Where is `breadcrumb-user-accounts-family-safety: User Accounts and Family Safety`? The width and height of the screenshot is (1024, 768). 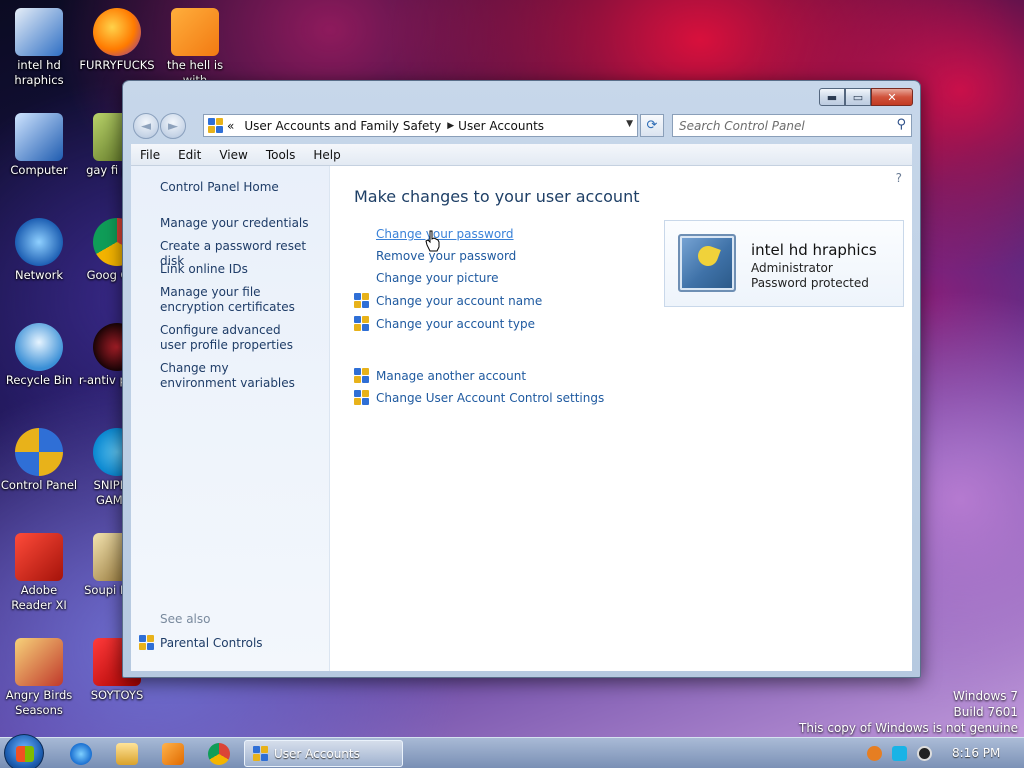
breadcrumb-user-accounts-family-safety: User Accounts and Family Safety is located at coordinates (343, 126).